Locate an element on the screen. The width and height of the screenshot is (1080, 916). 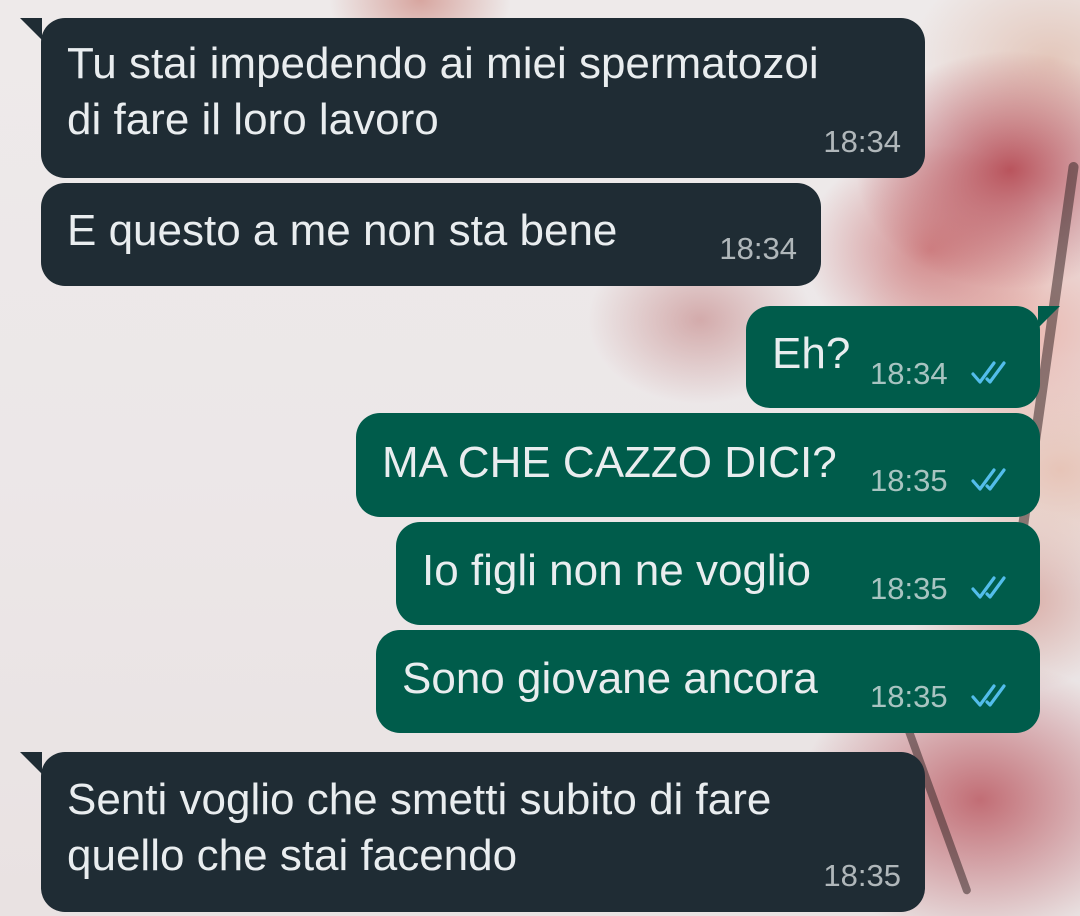
outgoing-message: Eh? 18:34 is located at coordinates (893, 357).